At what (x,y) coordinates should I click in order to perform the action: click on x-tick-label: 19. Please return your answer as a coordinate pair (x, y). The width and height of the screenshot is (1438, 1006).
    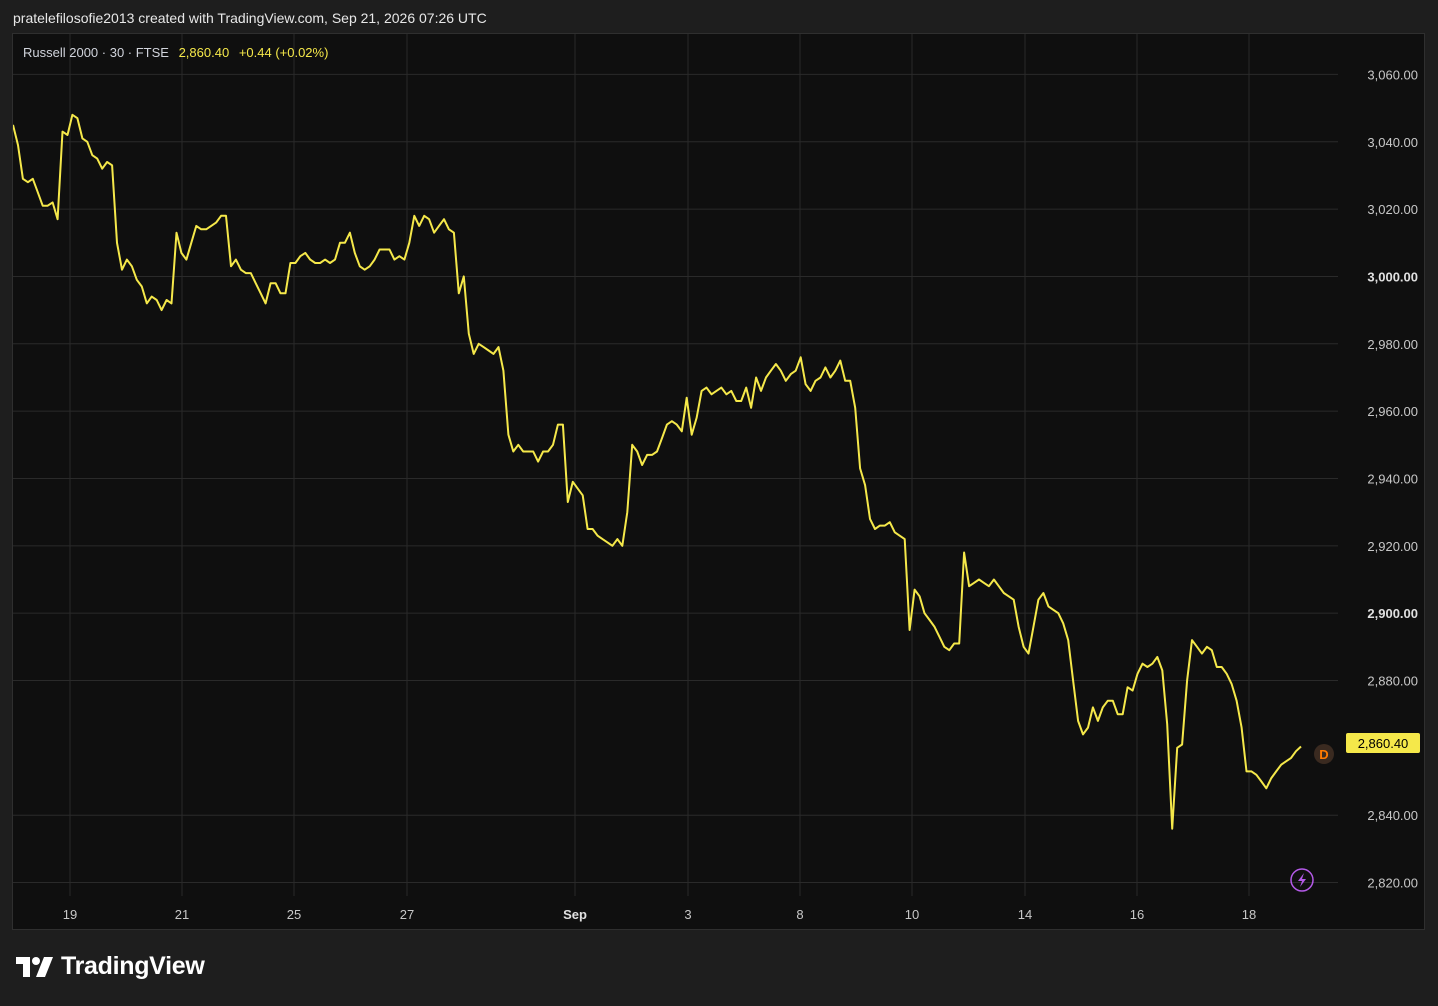
    Looking at the image, I should click on (70, 914).